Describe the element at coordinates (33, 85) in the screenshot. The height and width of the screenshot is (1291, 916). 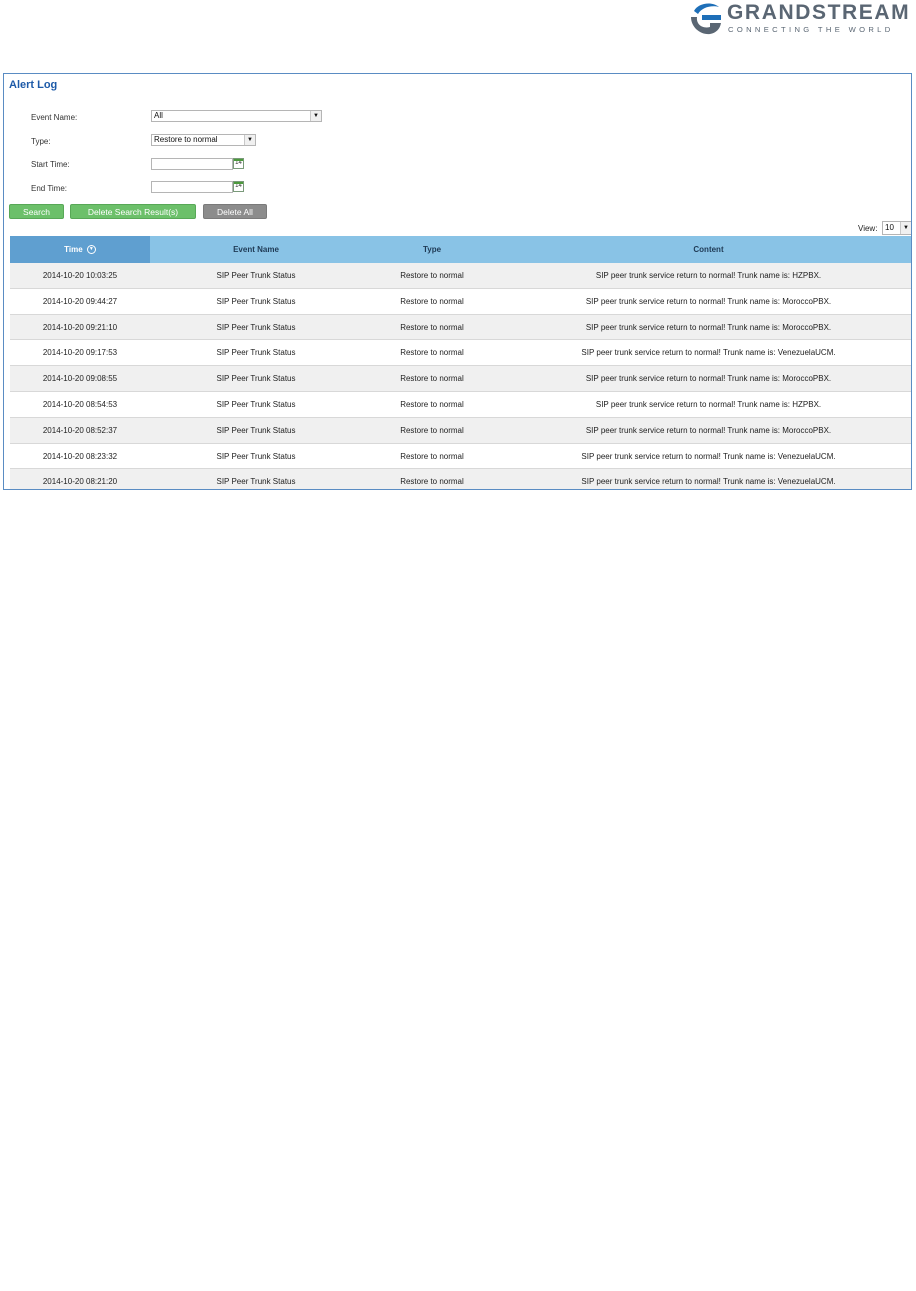
I see `panel-title: Alert Log` at that location.